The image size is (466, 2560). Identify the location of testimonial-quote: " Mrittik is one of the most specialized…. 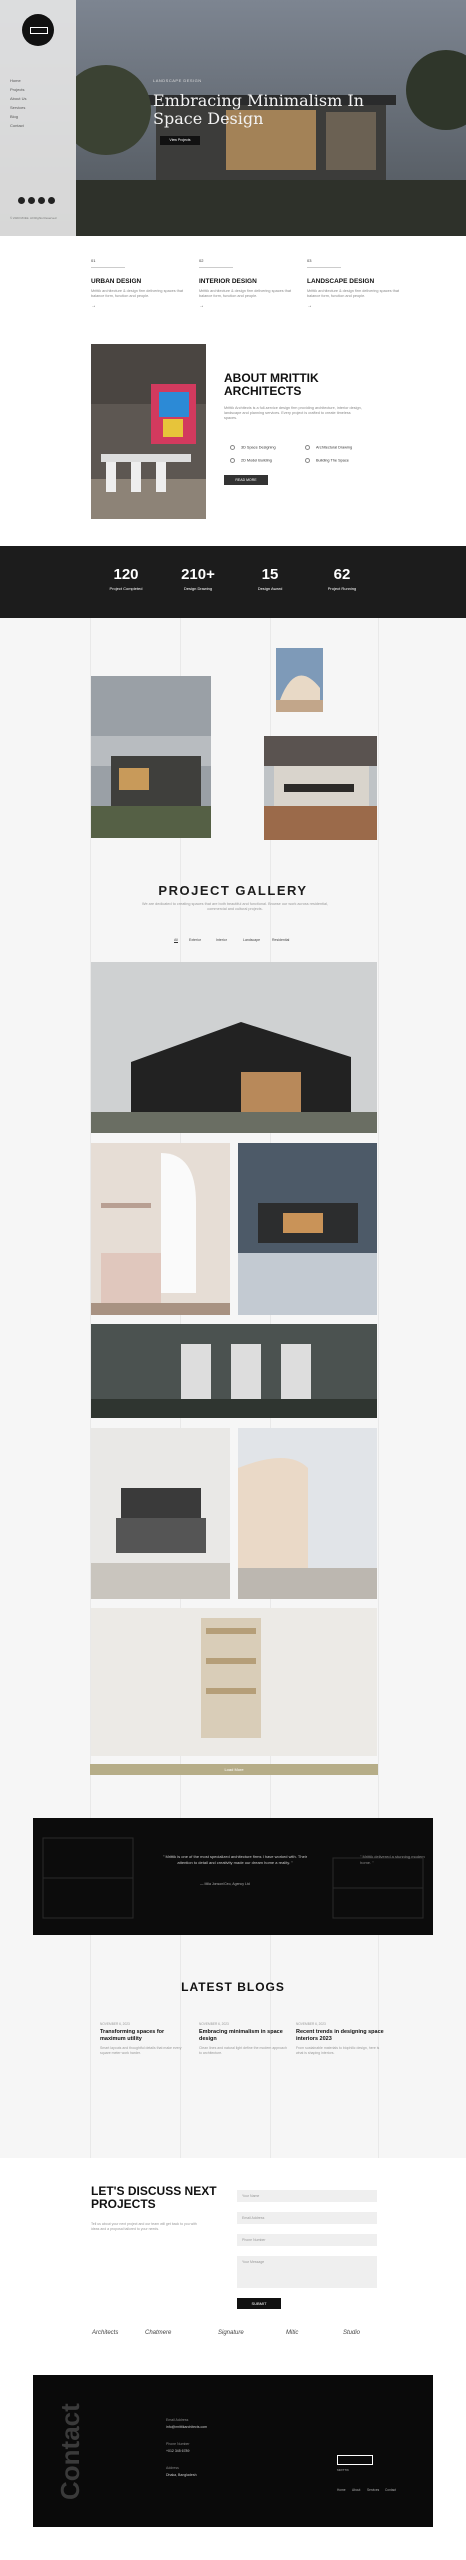
(235, 1859).